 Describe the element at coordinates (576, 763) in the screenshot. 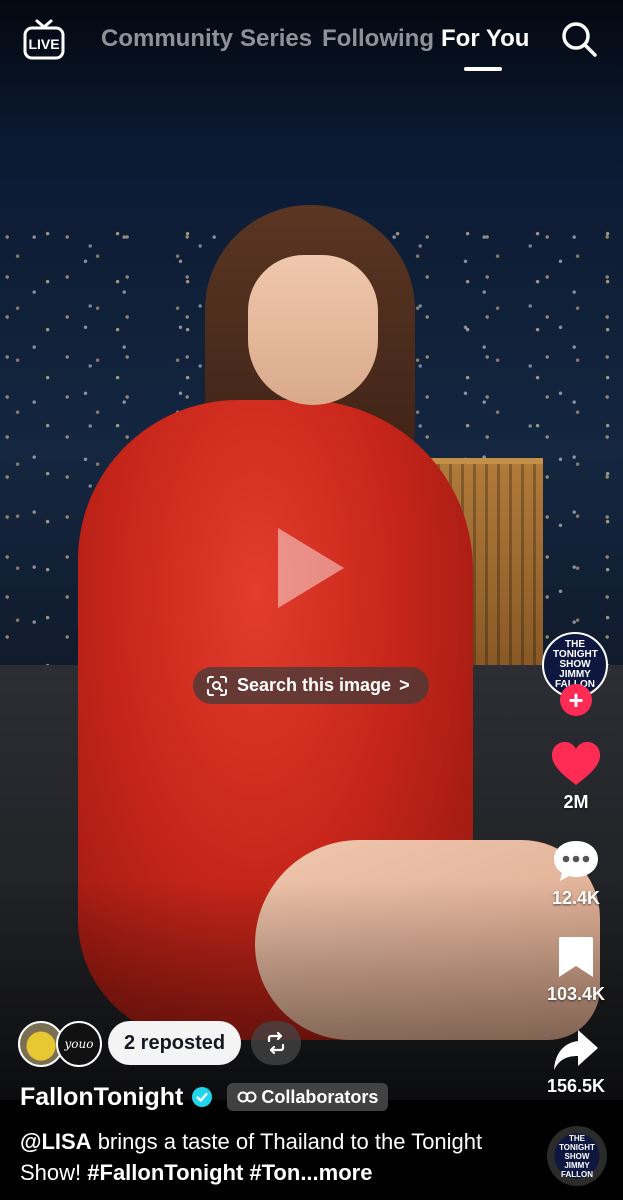

I see `heart-icon` at that location.